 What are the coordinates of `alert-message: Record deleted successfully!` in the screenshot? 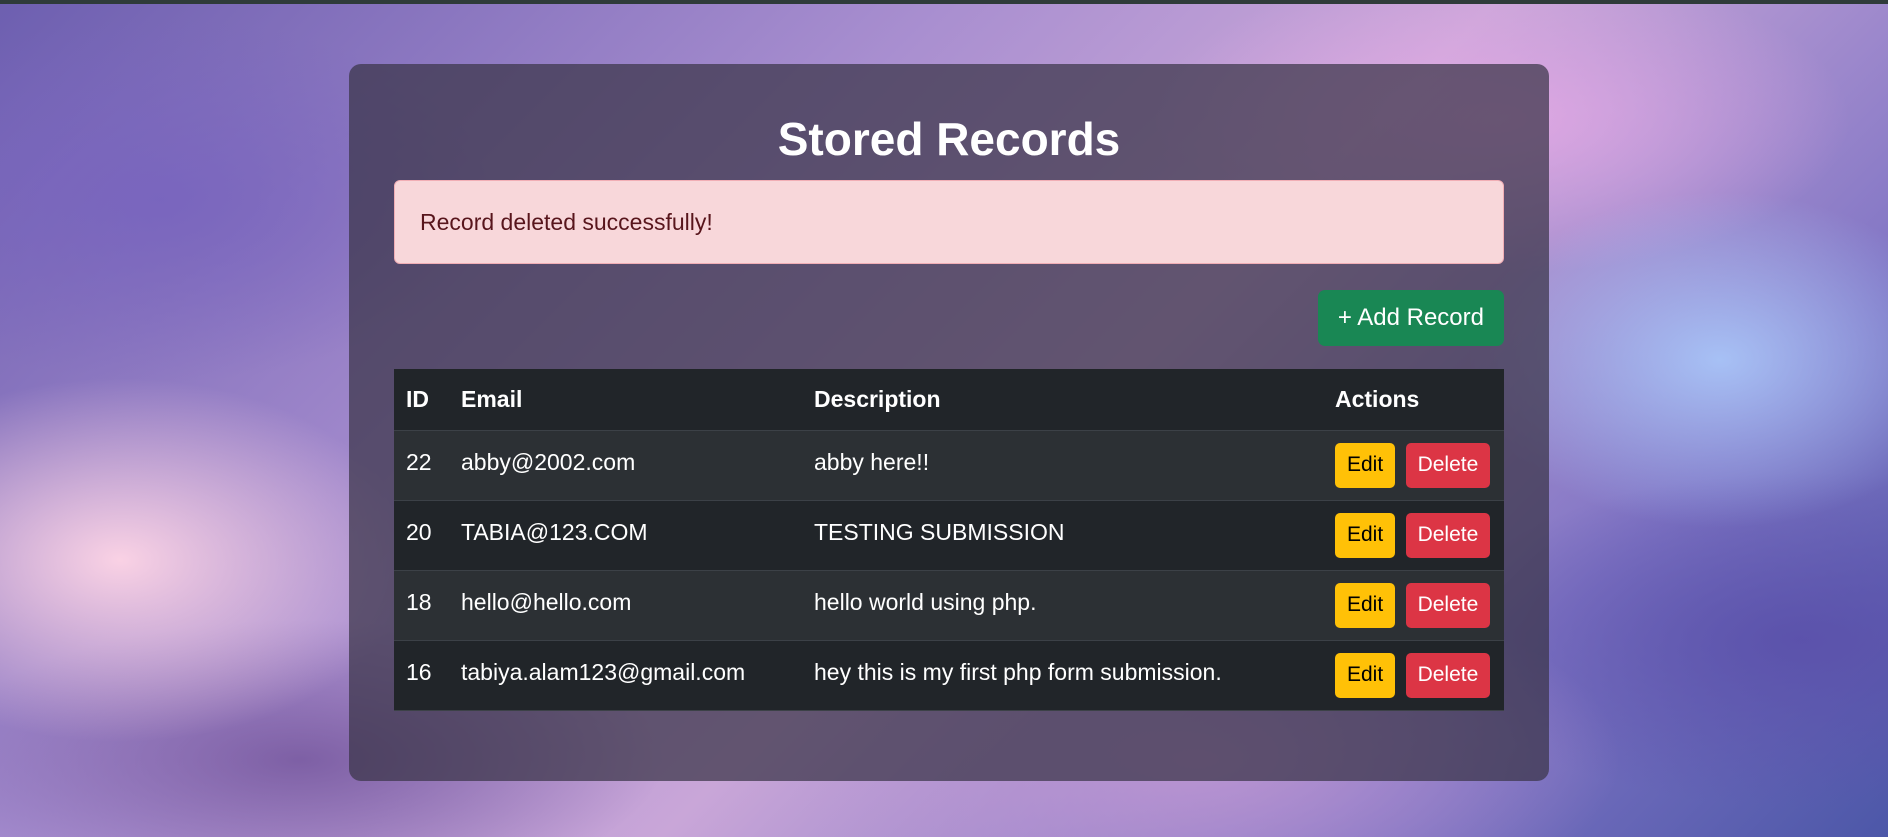 It's located at (566, 221).